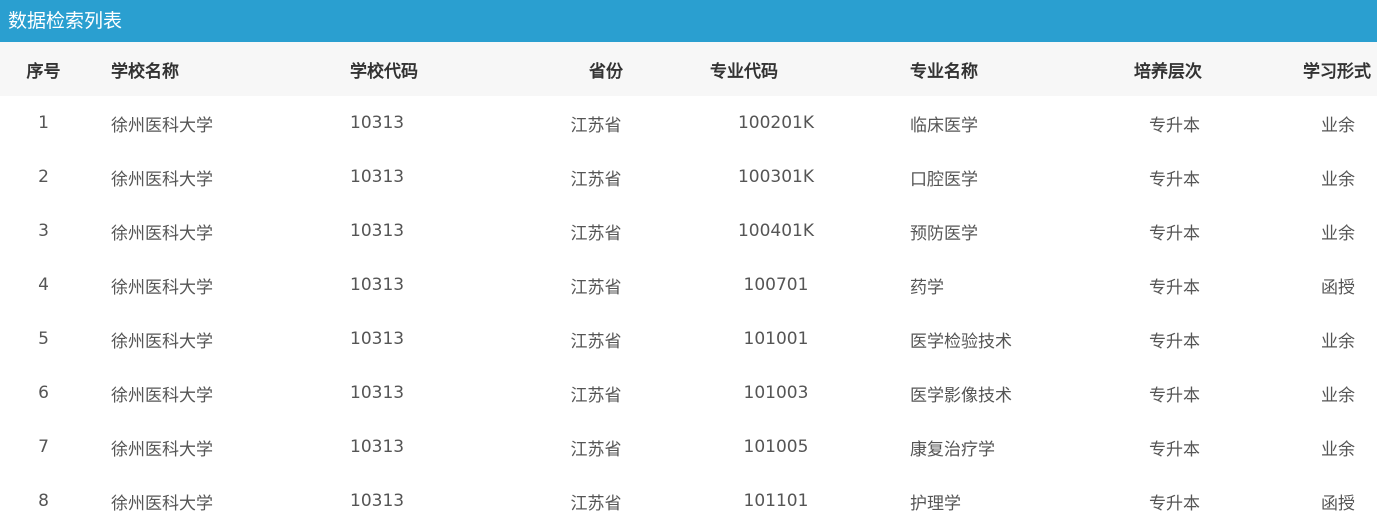 The image size is (1377, 522). I want to click on table-row: 6 徐州医科大学 10313 江苏省 101003 医学影像技术 专升本 业余, so click(688, 393).